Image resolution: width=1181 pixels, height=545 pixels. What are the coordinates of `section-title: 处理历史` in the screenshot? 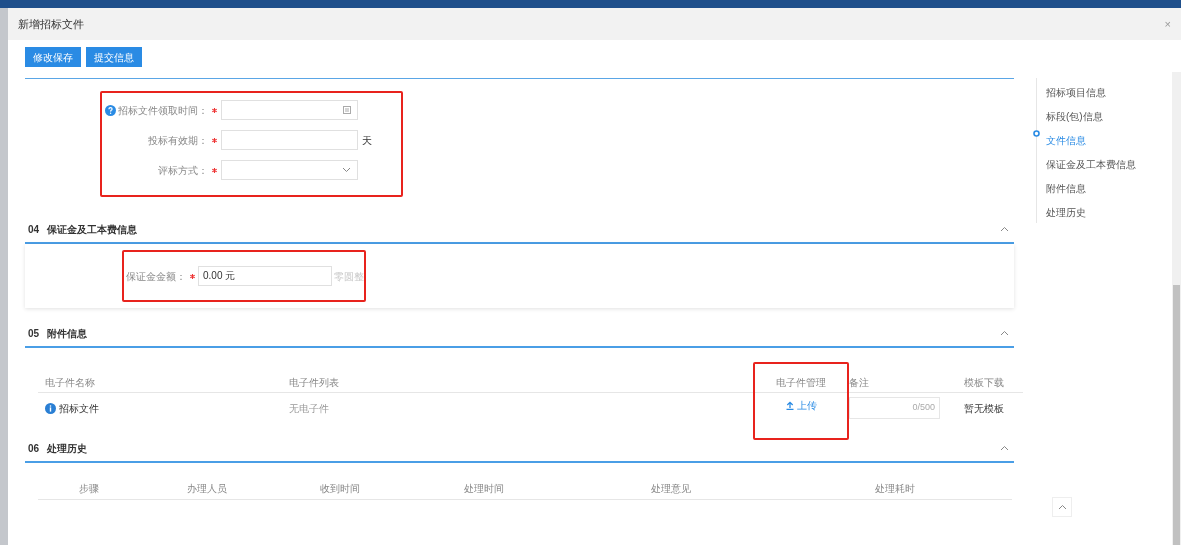 It's located at (67, 448).